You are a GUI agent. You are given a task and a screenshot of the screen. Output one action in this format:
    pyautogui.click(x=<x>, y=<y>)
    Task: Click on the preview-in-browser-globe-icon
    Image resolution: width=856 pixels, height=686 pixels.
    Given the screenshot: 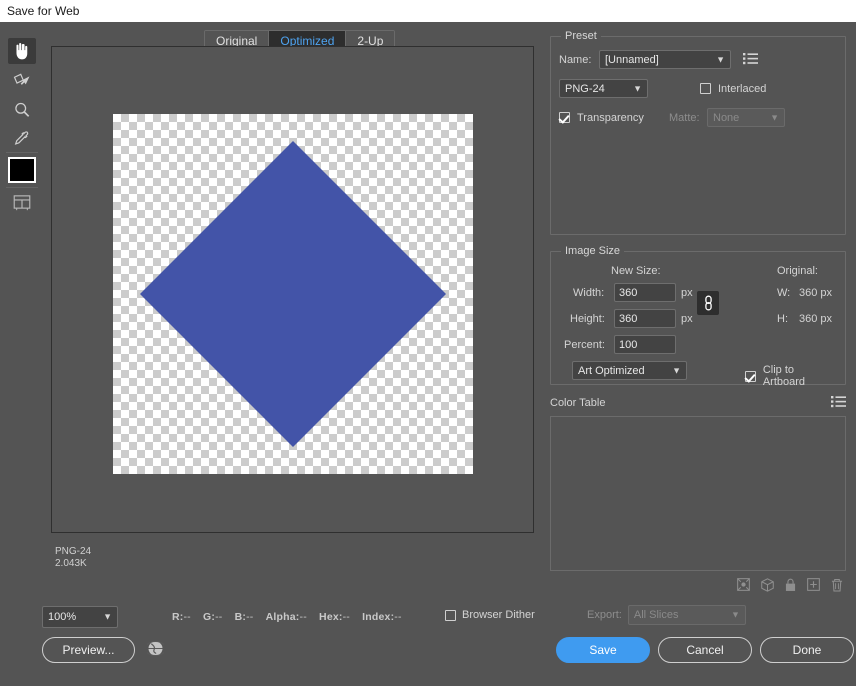 What is the action you would take?
    pyautogui.click(x=155, y=650)
    